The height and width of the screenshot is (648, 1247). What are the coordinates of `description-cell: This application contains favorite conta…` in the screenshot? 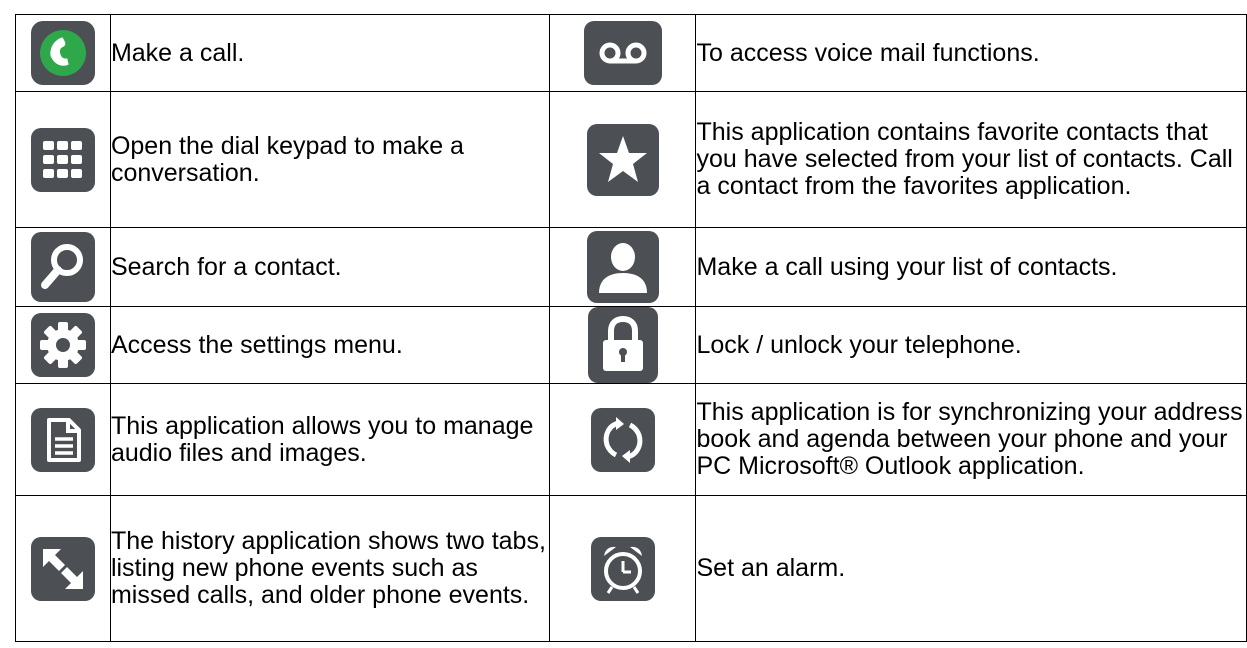 It's located at (971, 159).